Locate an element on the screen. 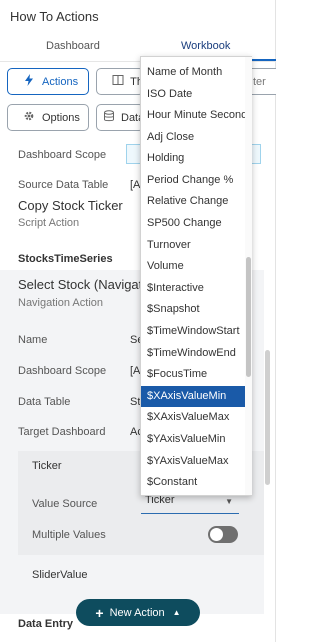 The height and width of the screenshot is (642, 320). source-data-table-label: Source Data Table is located at coordinates (63, 185).